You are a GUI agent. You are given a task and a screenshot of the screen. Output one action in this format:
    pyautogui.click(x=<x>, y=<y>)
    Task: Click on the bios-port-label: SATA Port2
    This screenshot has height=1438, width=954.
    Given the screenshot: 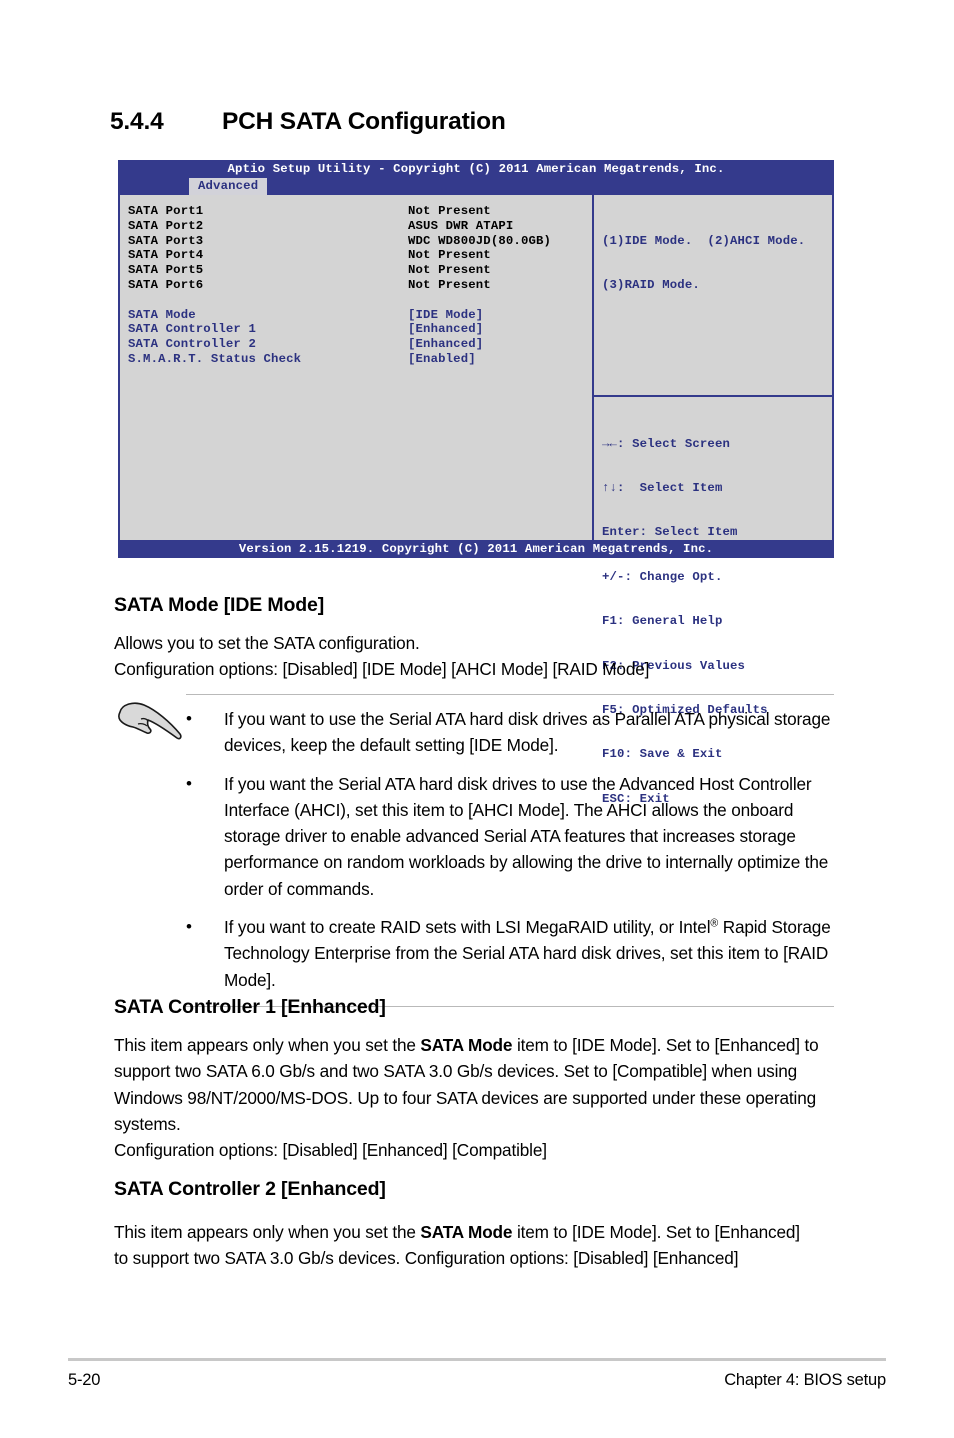 What is the action you would take?
    pyautogui.click(x=166, y=225)
    